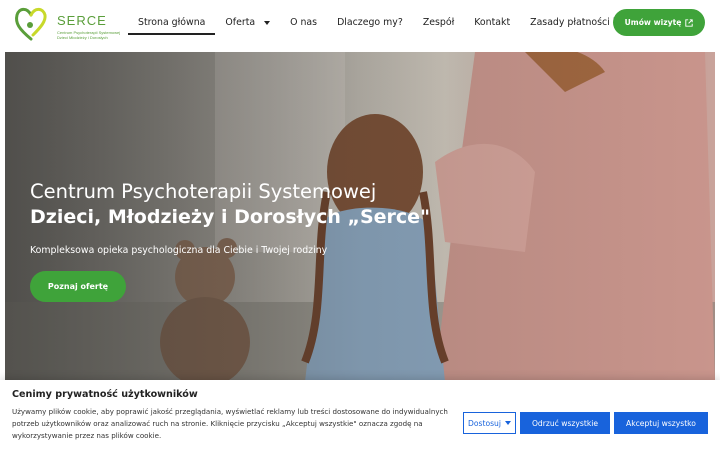 Image resolution: width=720 pixels, height=450 pixels. I want to click on reject-all-label: Odrzuć wszystkie, so click(565, 423).